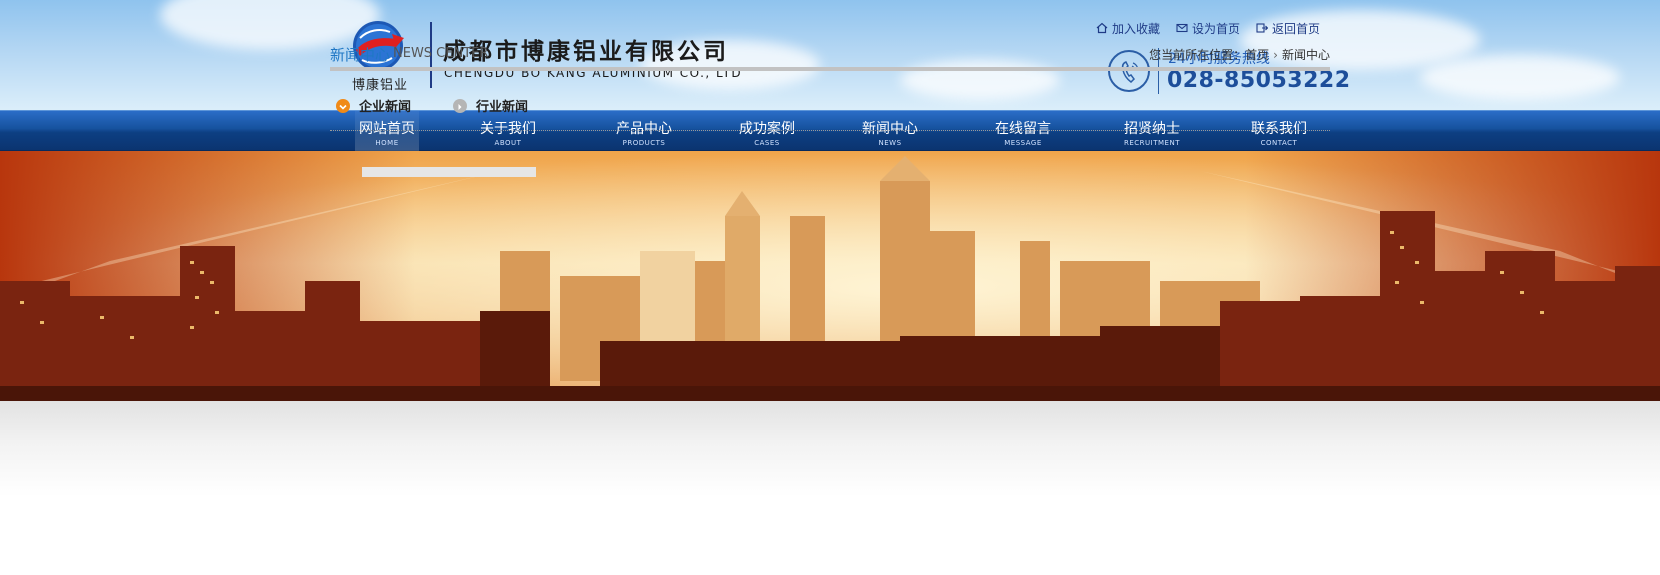 This screenshot has height=575, width=1660. I want to click on top-links: 加入收藏 设为首页 返回首页, so click(1208, 28).